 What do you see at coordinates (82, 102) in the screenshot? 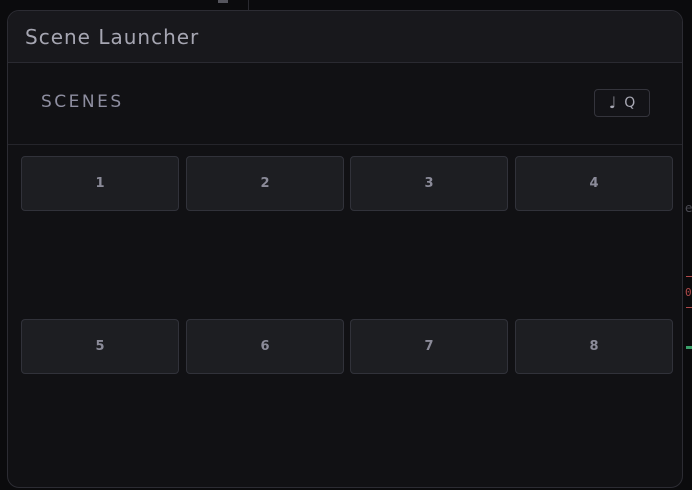
I see `scenes-section-label: SCENES` at bounding box center [82, 102].